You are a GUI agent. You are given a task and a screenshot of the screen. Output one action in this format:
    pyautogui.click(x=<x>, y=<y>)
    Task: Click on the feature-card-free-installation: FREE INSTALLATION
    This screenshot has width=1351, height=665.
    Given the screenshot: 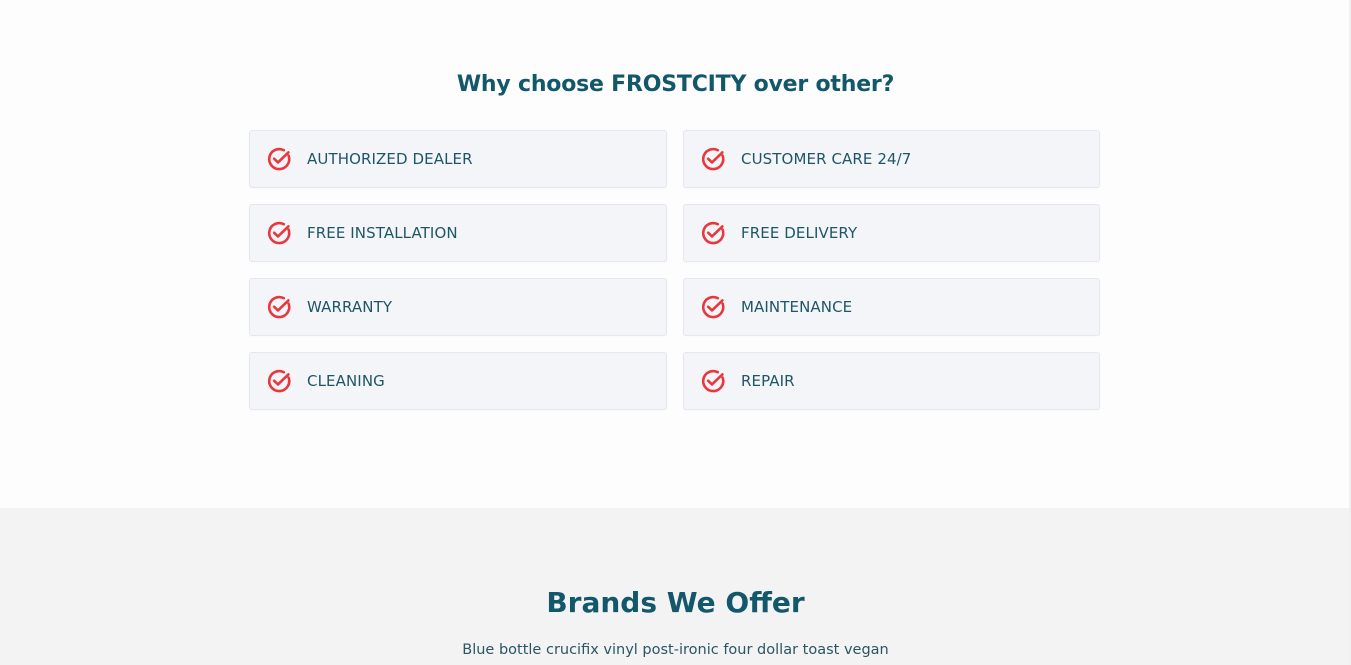 What is the action you would take?
    pyautogui.click(x=458, y=233)
    